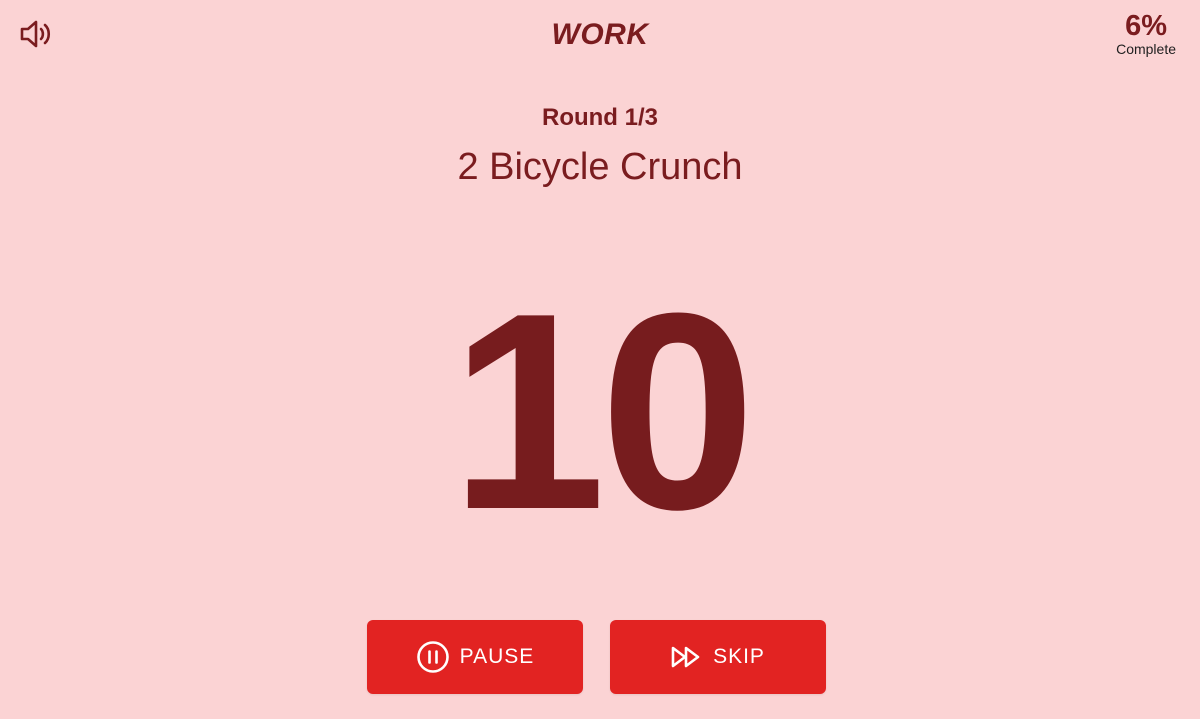  I want to click on skip-button-label: SKIP, so click(739, 656).